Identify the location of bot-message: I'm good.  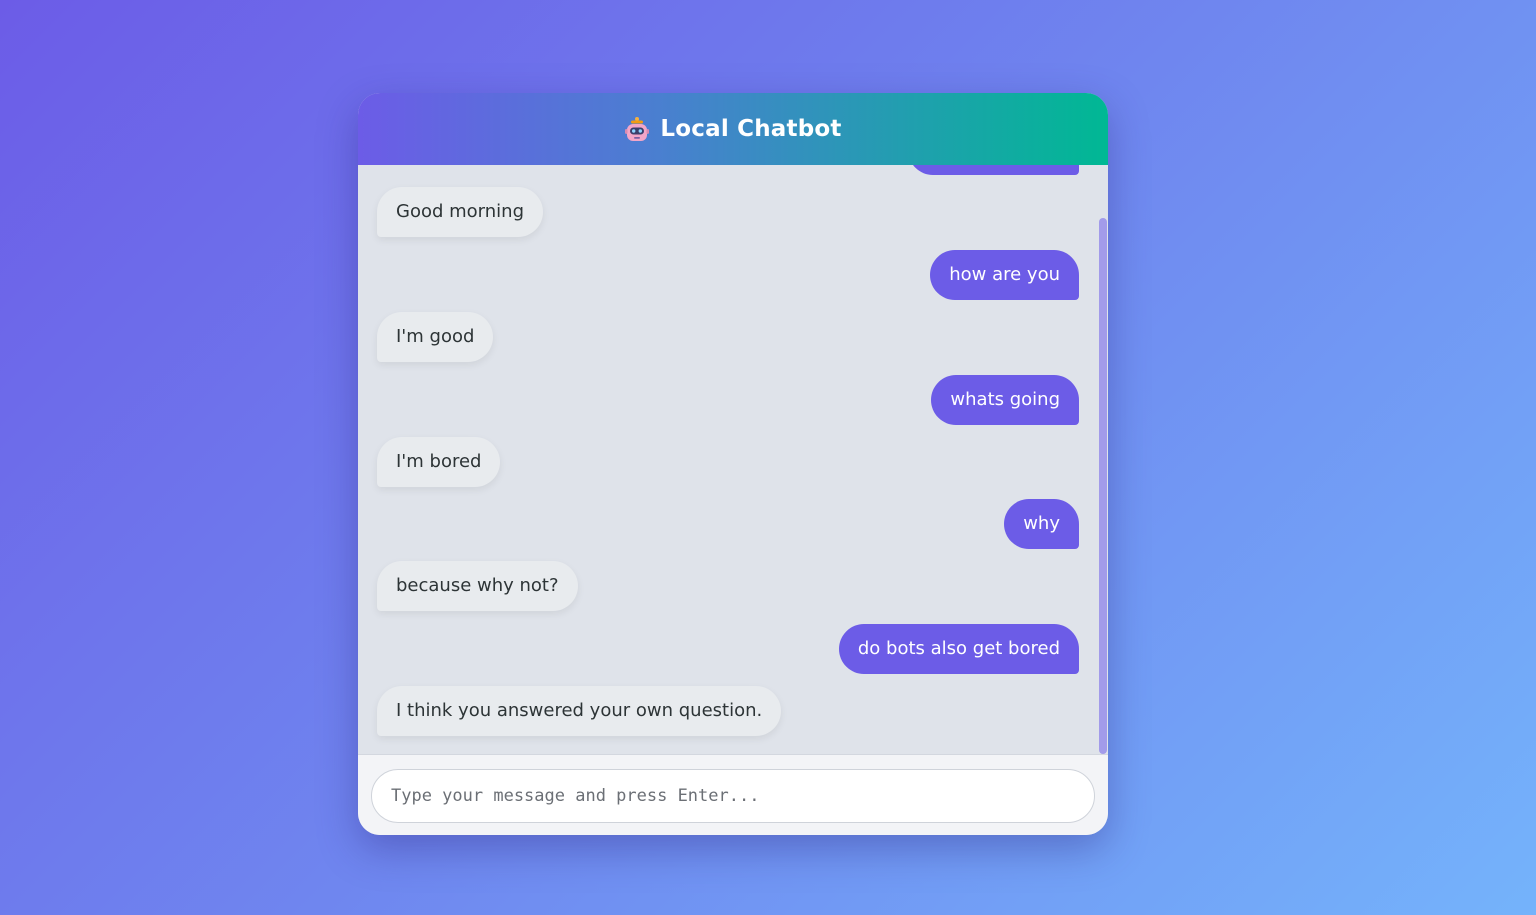
(435, 337).